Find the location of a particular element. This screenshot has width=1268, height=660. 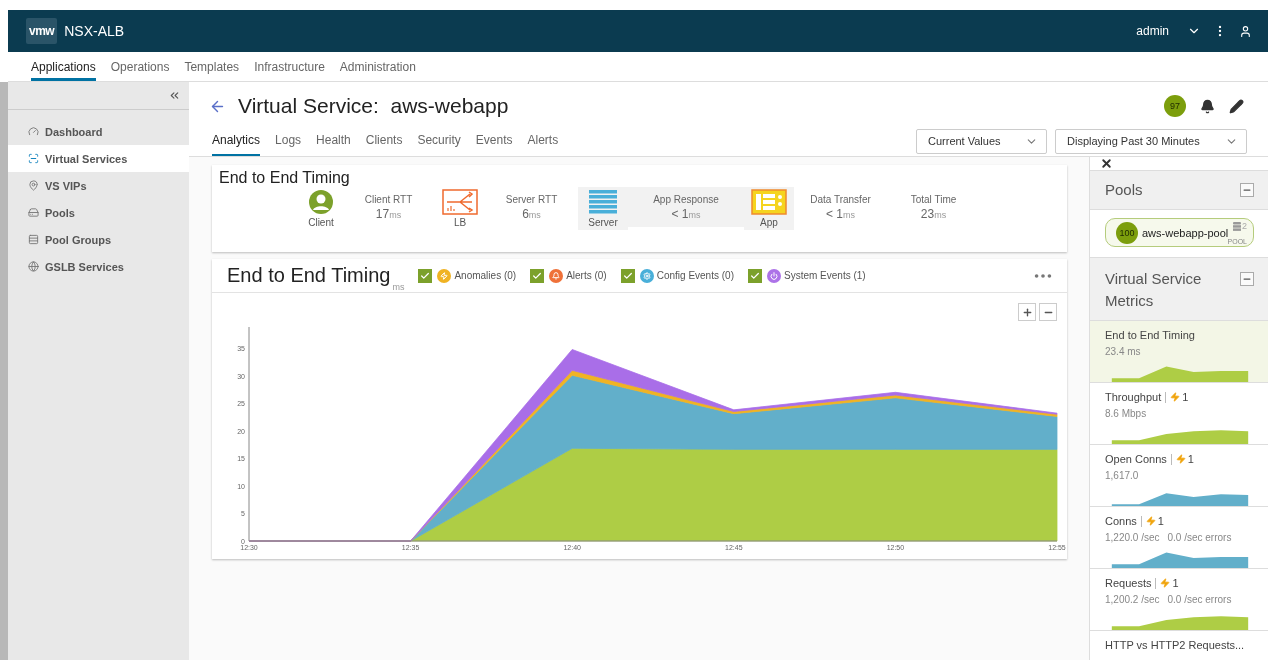

metric-label: Data Transfer is located at coordinates (840, 199).